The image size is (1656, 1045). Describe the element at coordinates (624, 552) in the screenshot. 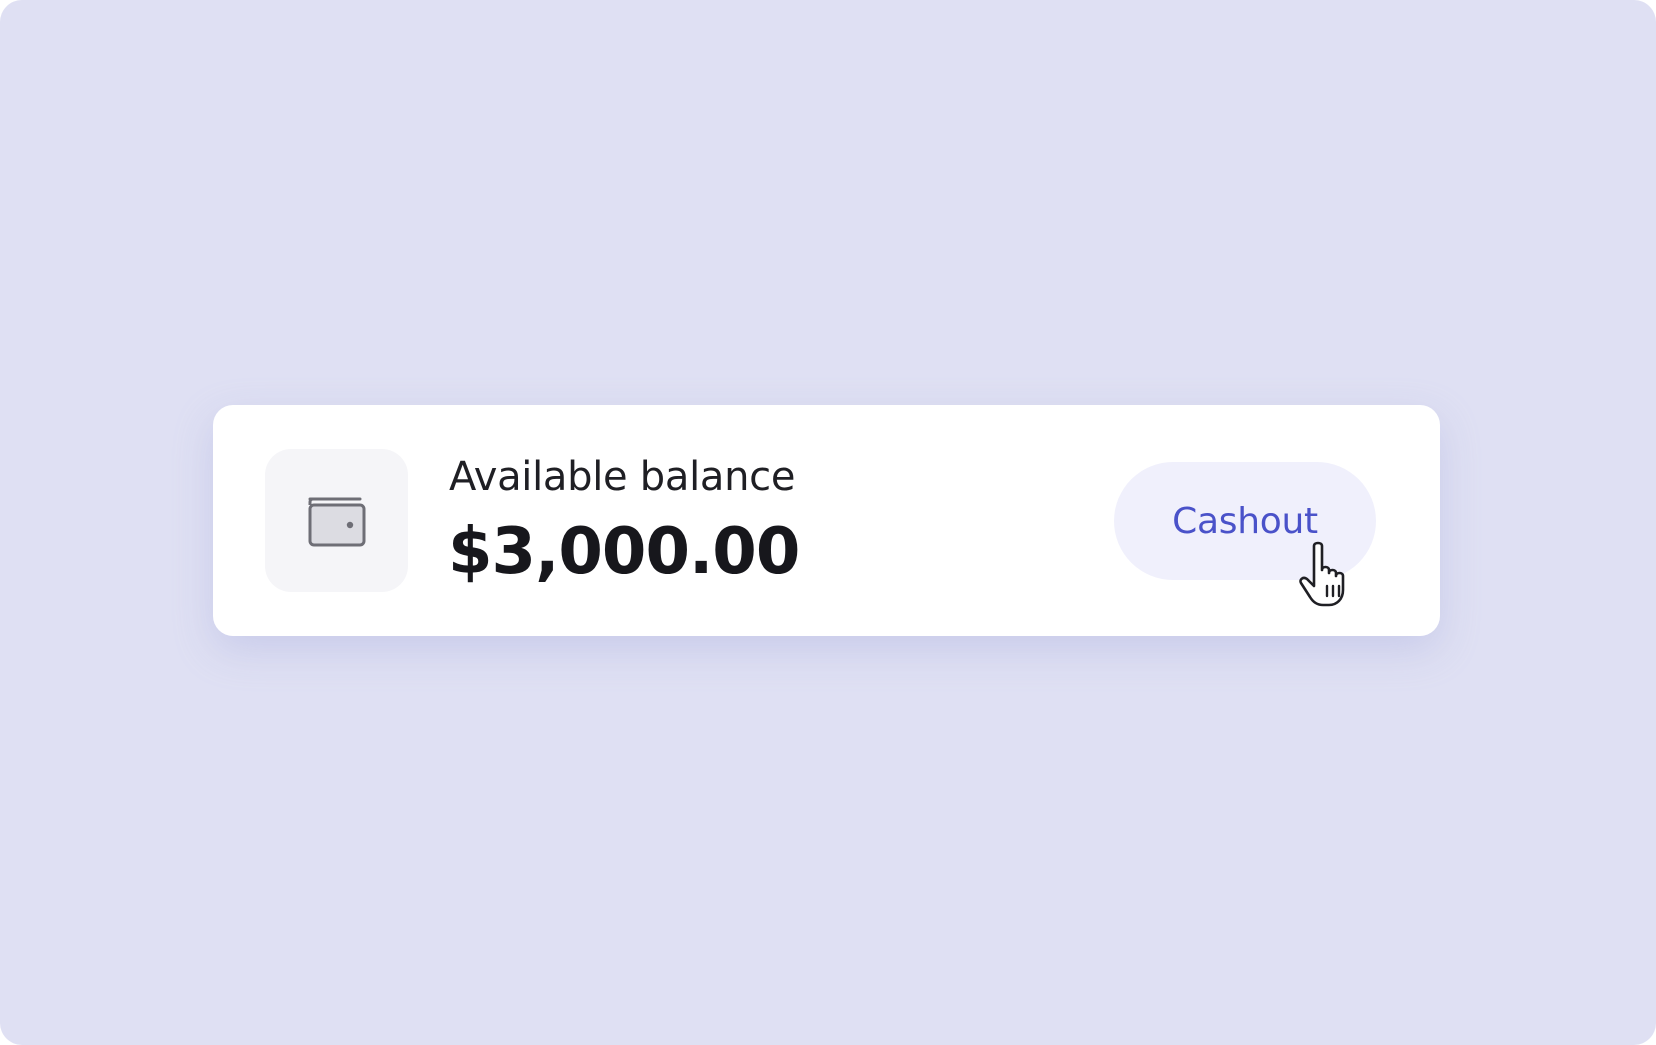

I see `balance-amount: $3,000.00` at that location.